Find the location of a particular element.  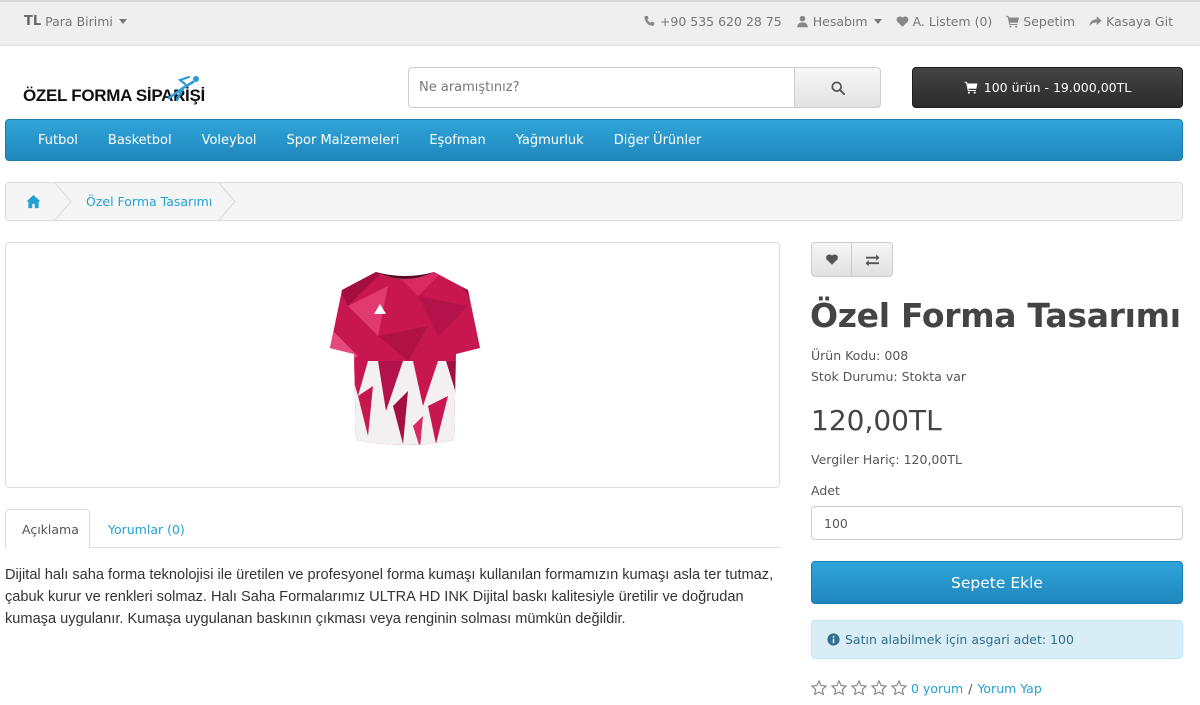

share-arrow-icon is located at coordinates (1095, 21).